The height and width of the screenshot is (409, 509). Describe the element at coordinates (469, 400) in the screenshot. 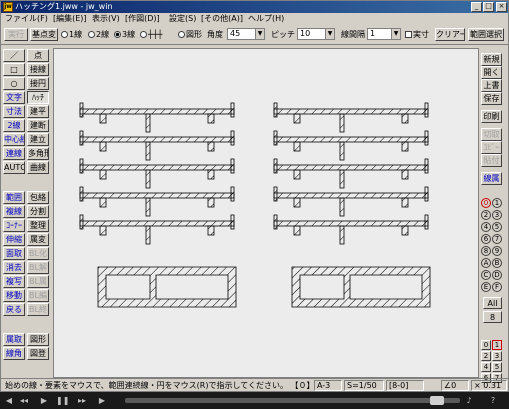

I see `music-icon: ♪` at that location.